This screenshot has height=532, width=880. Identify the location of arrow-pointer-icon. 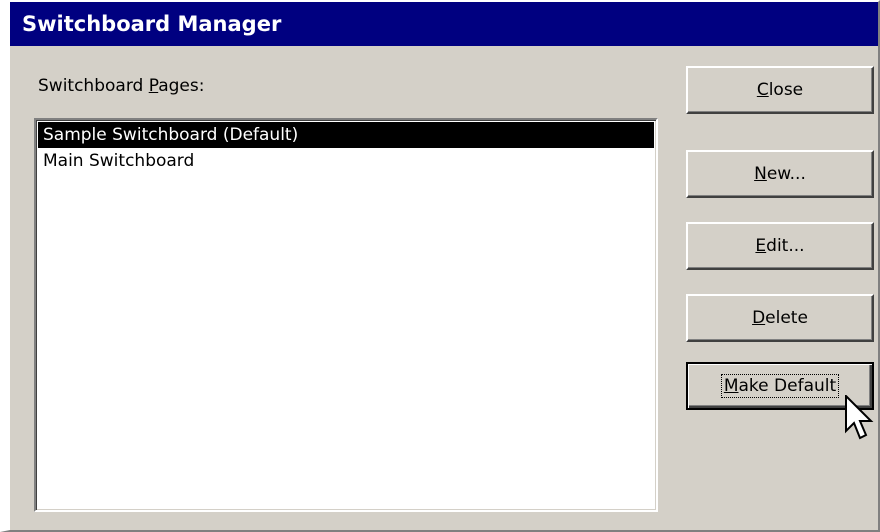
(859, 417).